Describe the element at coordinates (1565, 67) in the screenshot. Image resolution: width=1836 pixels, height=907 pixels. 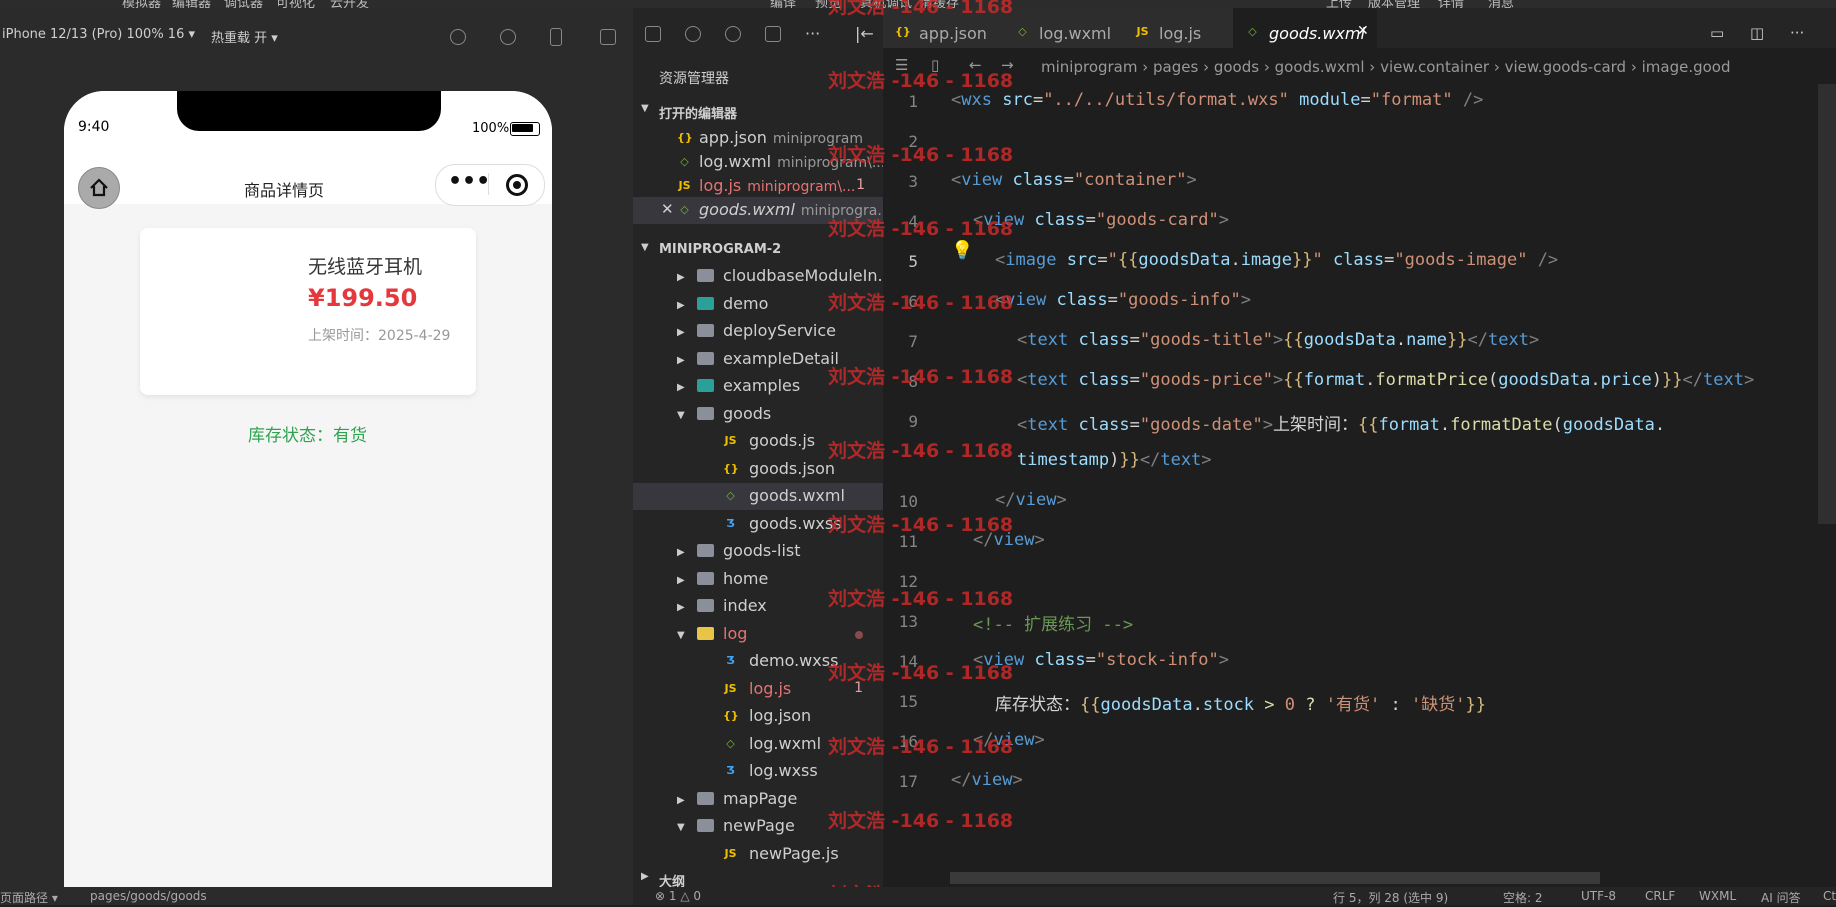
I see `breadcrumb-item: view.goods-card` at that location.